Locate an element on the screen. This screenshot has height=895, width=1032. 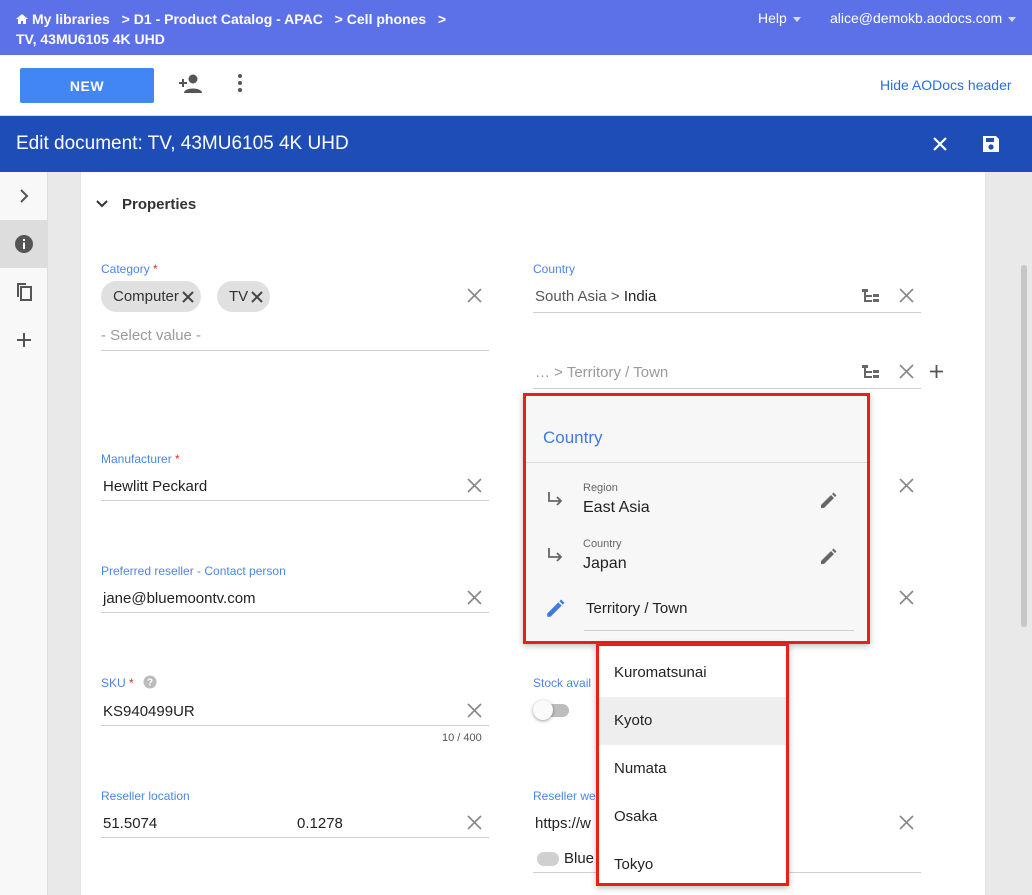
dropdown-option: Osaka is located at coordinates (692, 817).